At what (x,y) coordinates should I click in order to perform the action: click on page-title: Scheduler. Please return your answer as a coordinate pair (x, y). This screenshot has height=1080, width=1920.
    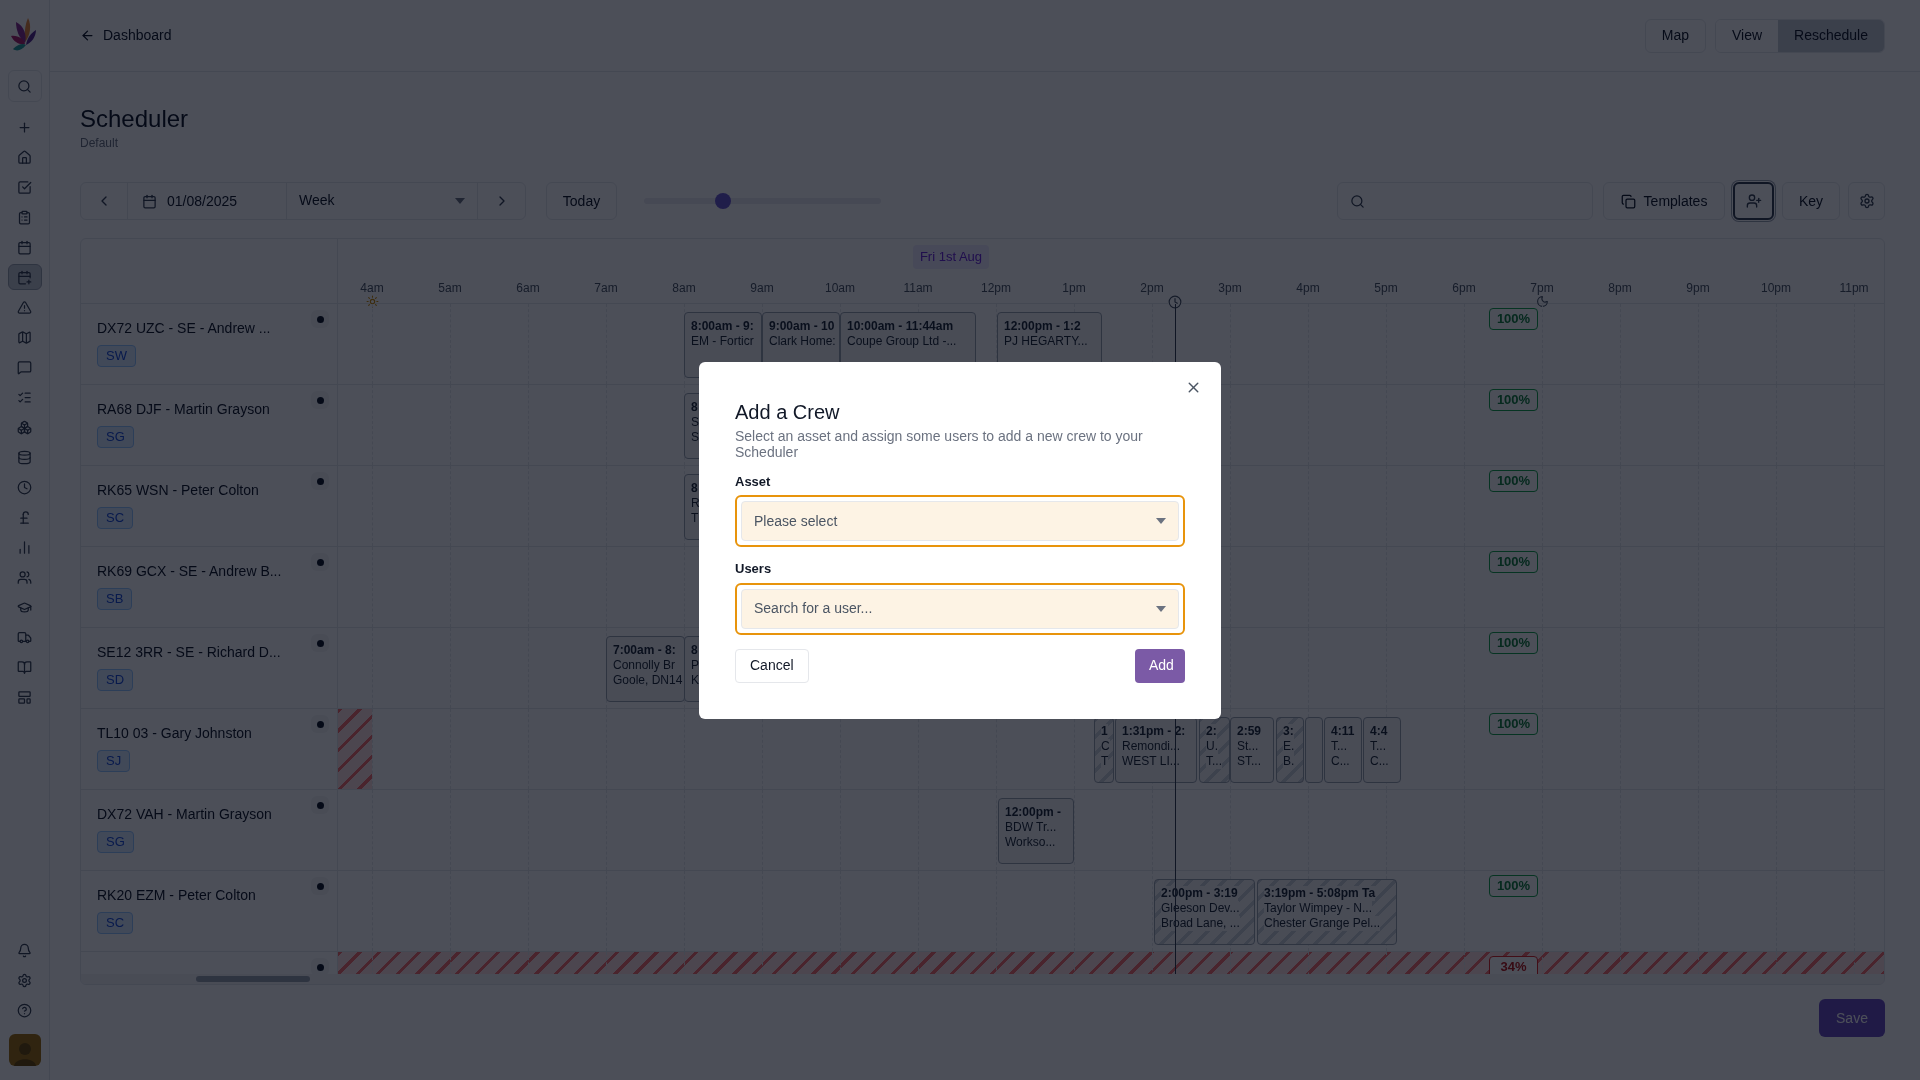
    Looking at the image, I should click on (135, 119).